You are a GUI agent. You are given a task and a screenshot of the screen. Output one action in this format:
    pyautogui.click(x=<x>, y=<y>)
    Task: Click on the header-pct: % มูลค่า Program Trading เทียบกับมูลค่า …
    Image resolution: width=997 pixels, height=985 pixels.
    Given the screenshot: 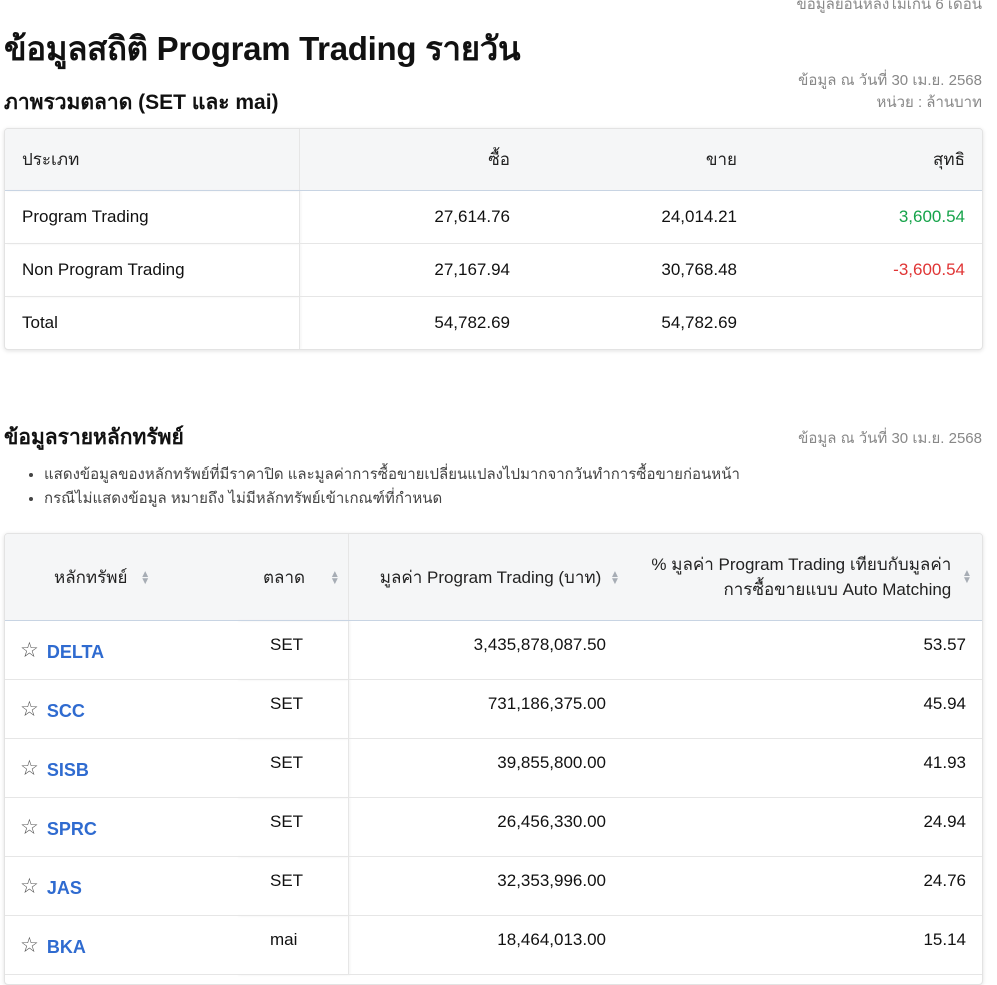 What is the action you would take?
    pyautogui.click(x=808, y=577)
    